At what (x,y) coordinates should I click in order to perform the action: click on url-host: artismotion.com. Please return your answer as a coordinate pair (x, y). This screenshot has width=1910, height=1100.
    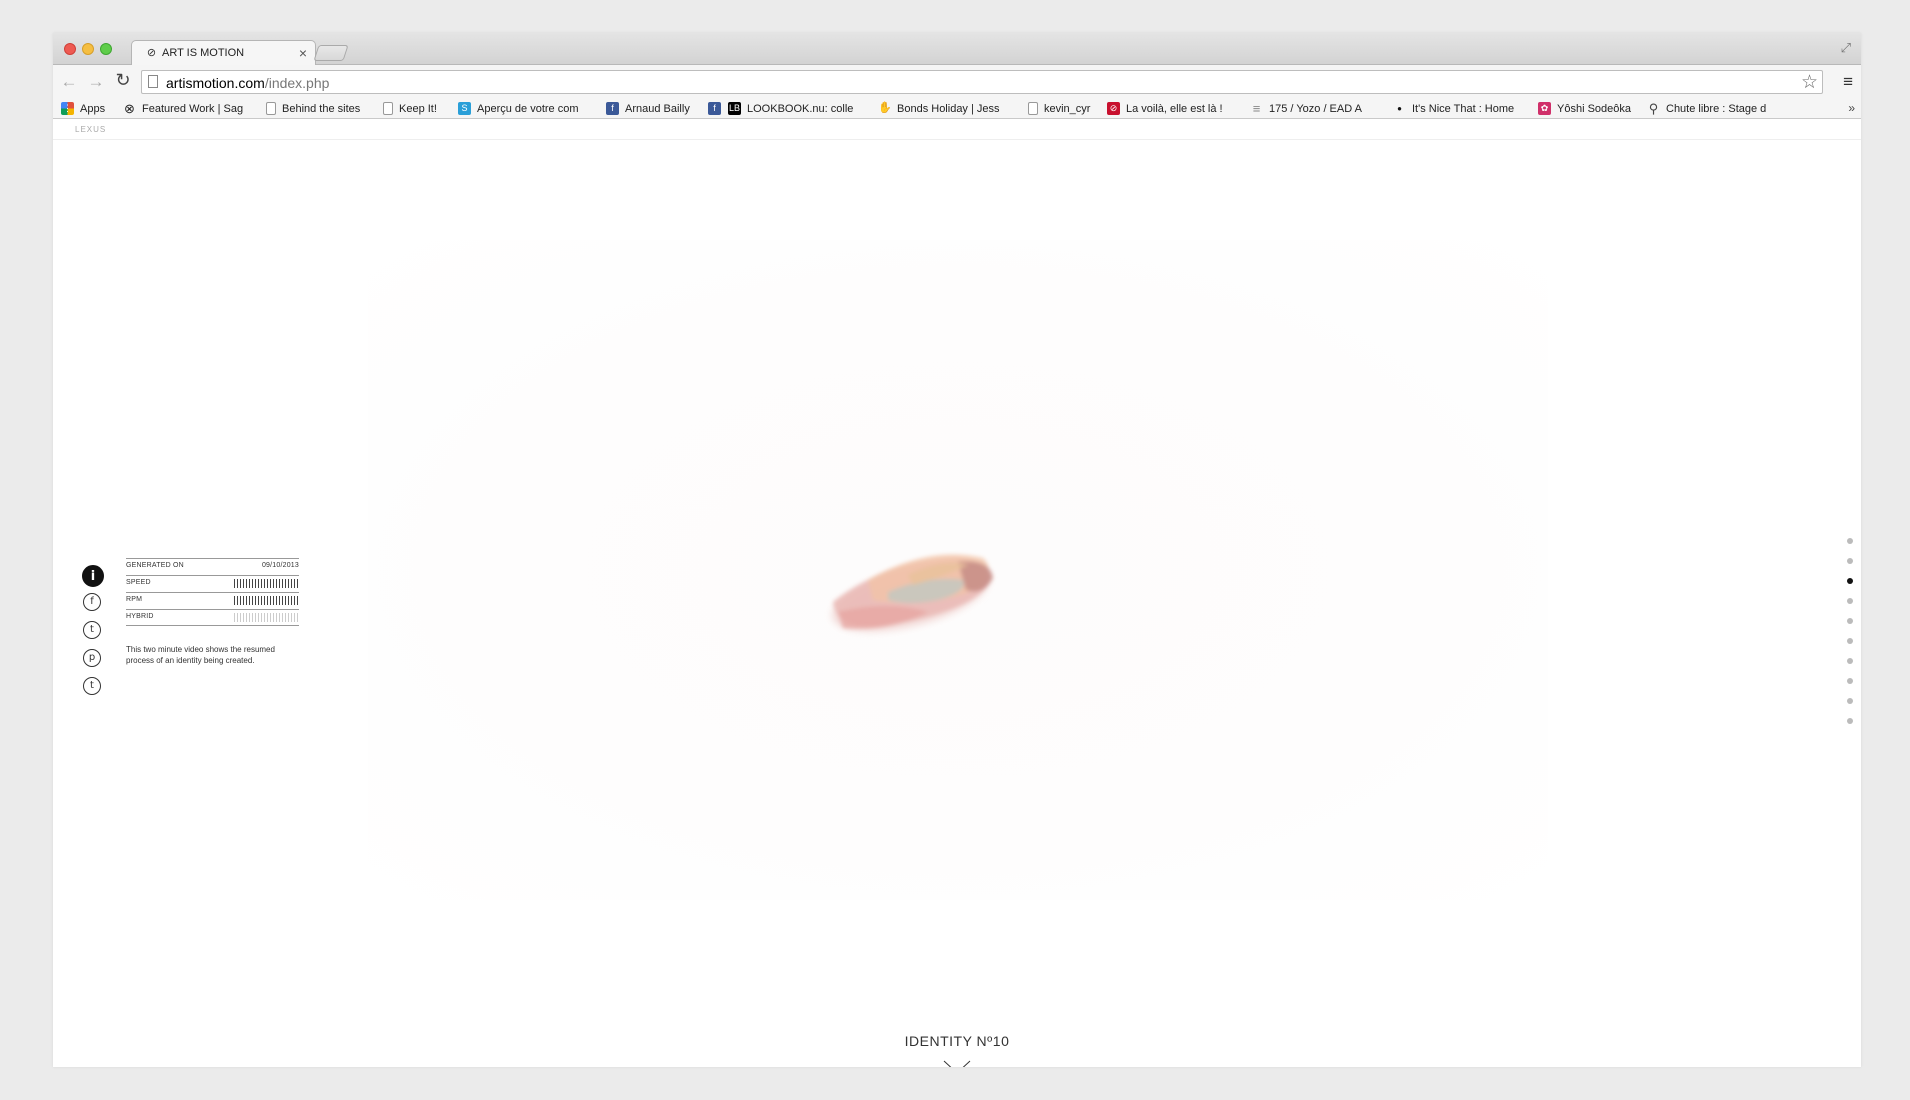
    Looking at the image, I should click on (215, 83).